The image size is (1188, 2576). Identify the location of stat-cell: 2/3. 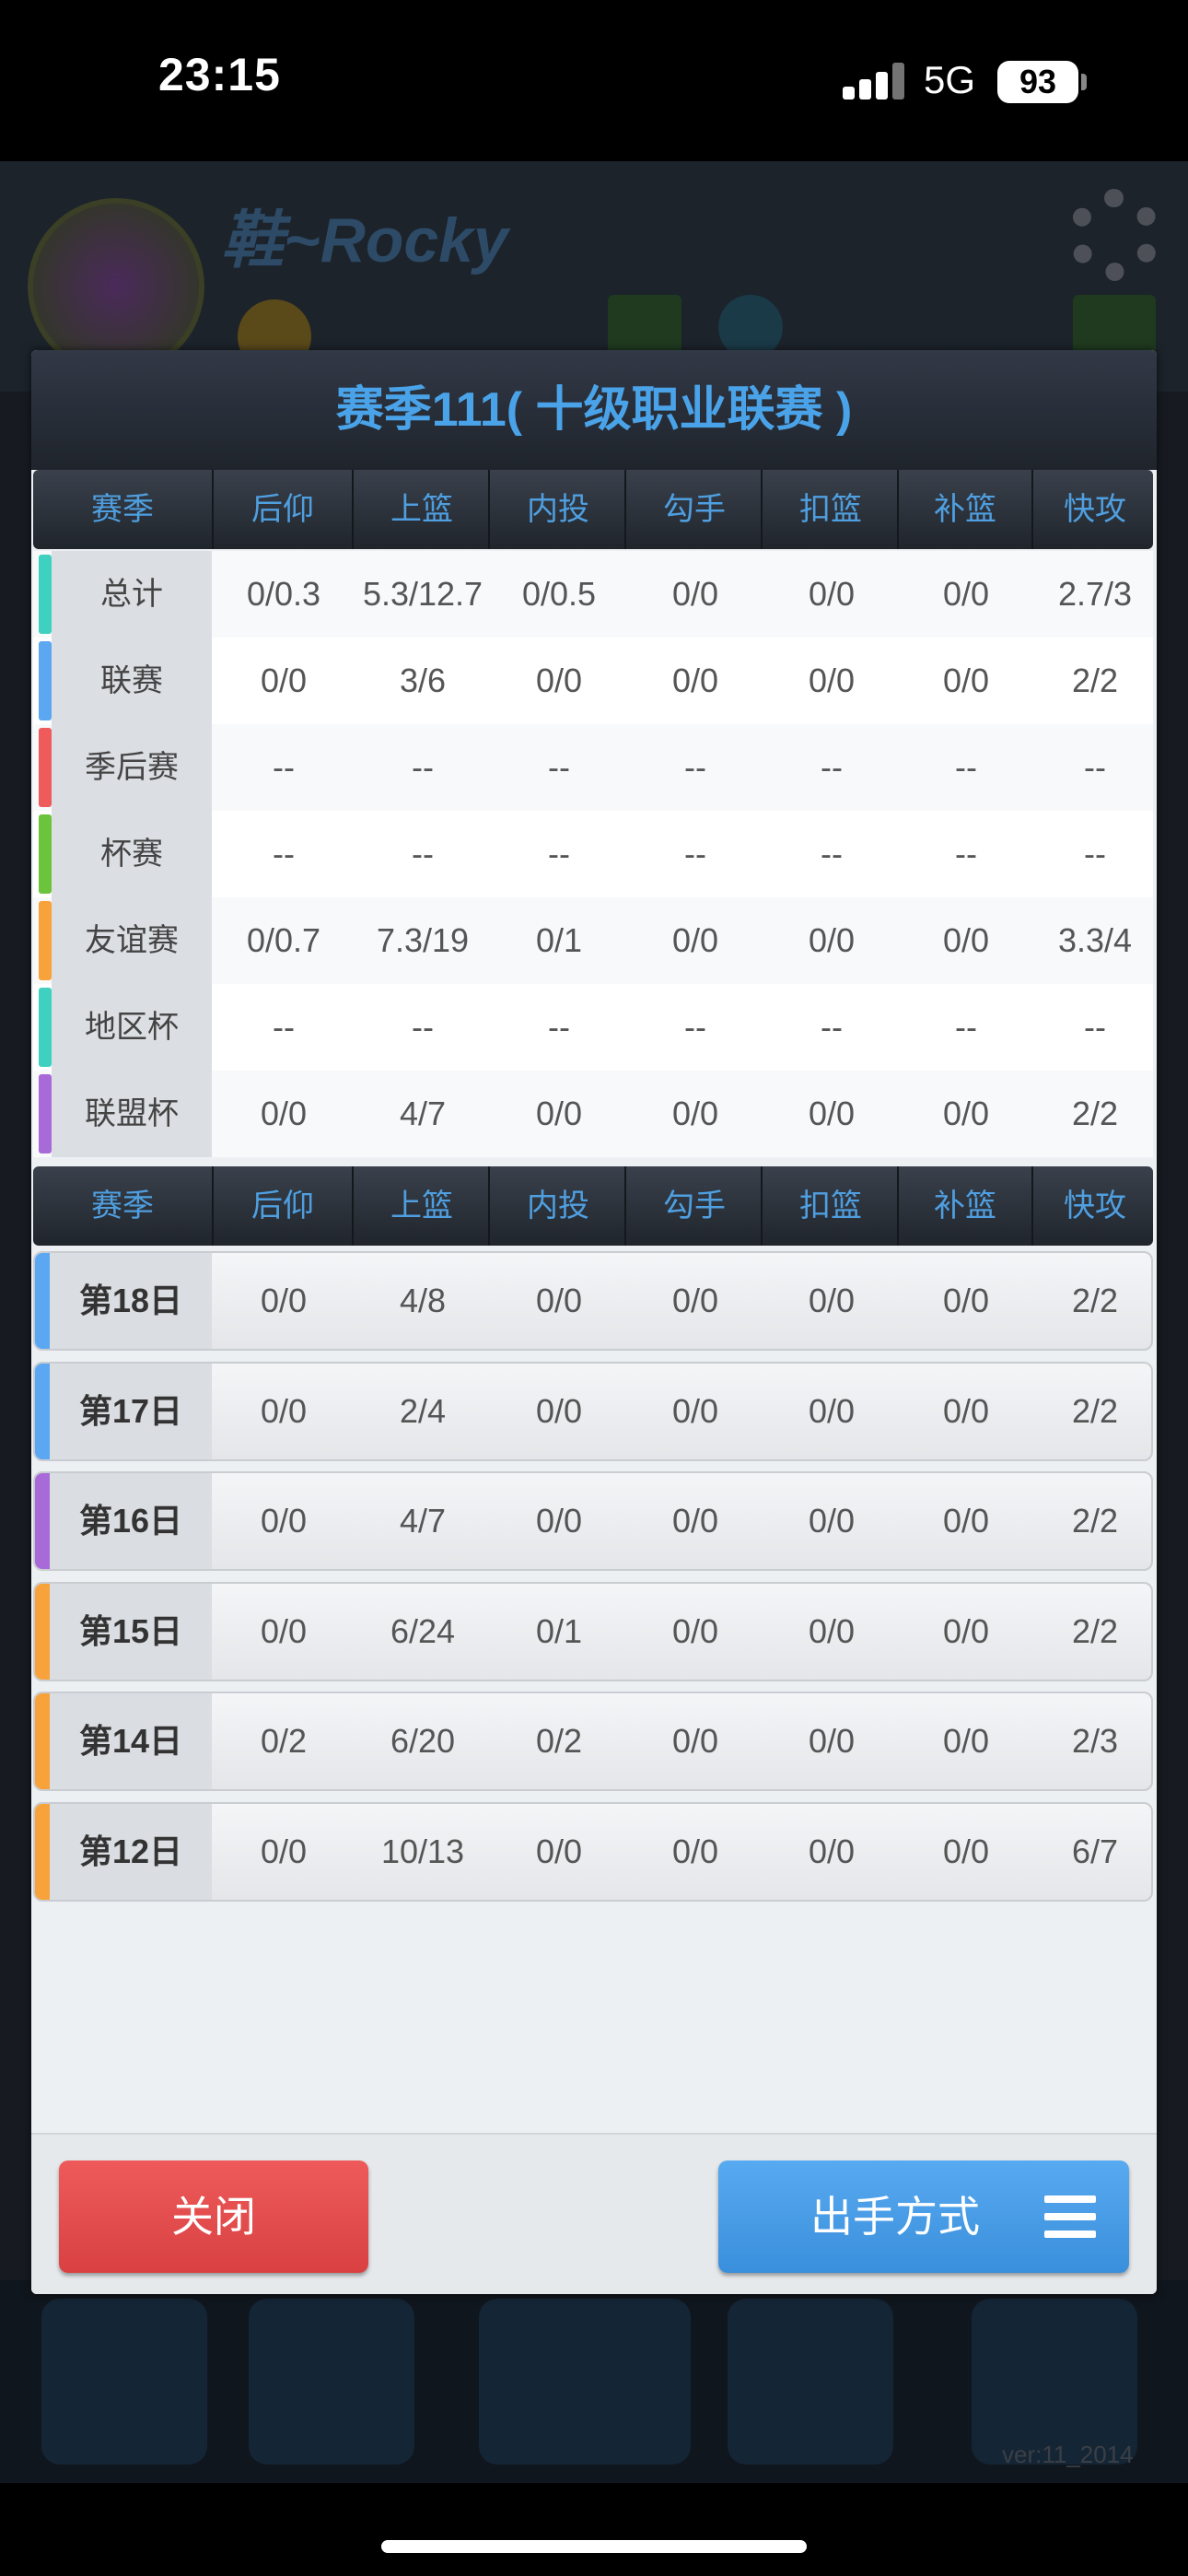
(1095, 1741).